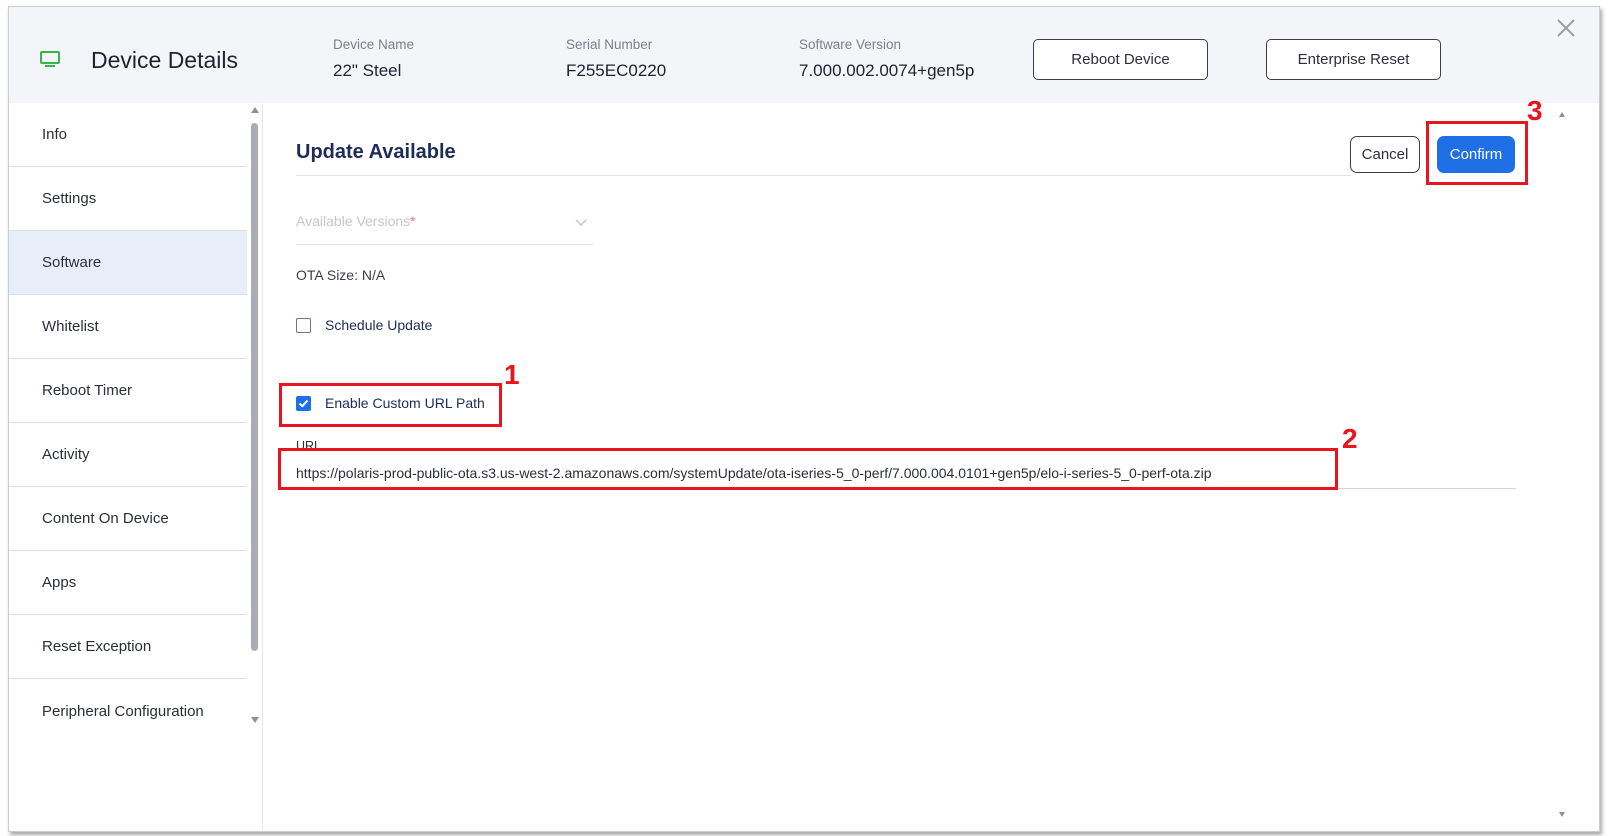  Describe the element at coordinates (353, 221) in the screenshot. I see `available-versions-placeholder: Available Versions` at that location.